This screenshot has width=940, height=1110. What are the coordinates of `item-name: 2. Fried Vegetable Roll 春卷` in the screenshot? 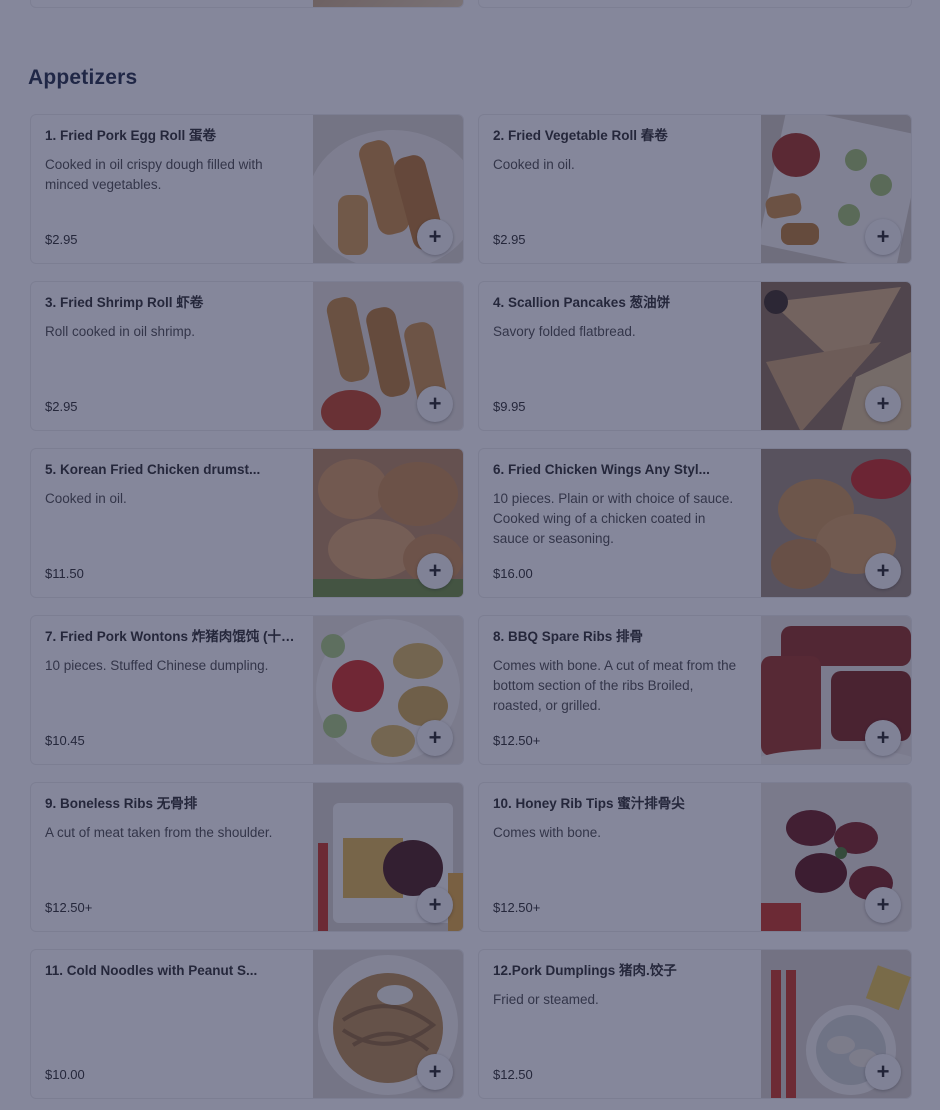 It's located at (580, 135).